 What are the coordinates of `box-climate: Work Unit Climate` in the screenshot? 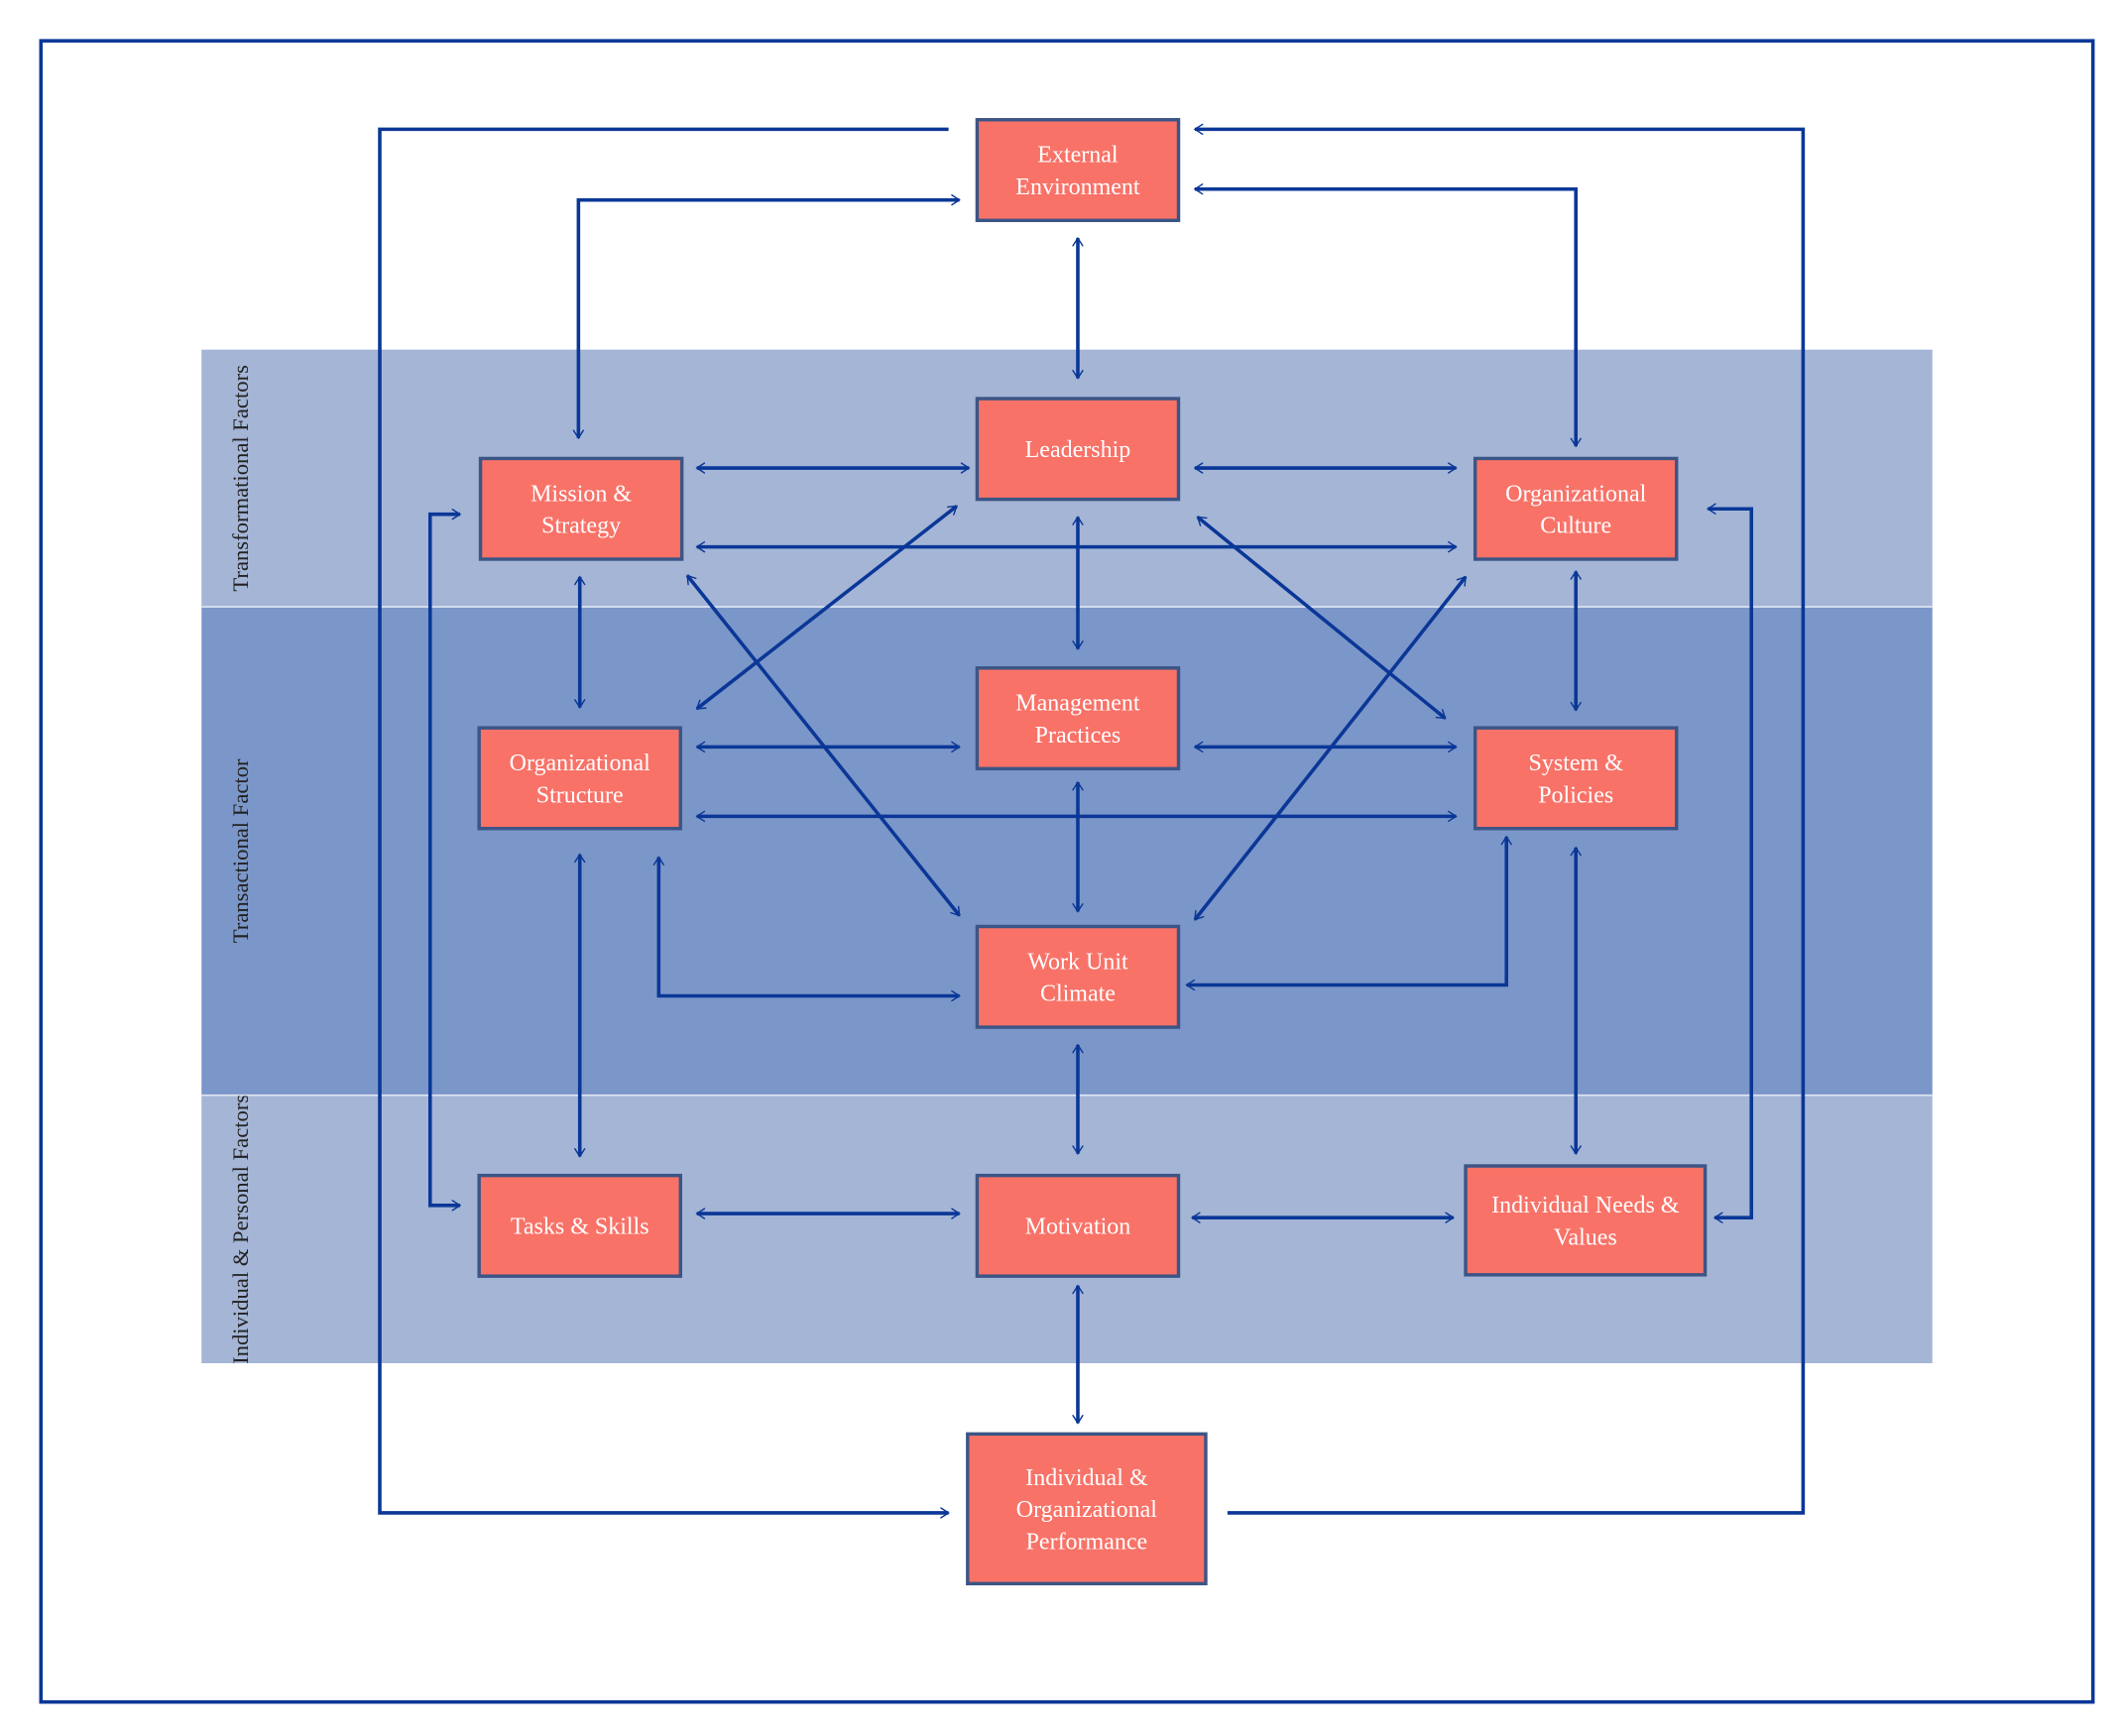 It's located at (1078, 976).